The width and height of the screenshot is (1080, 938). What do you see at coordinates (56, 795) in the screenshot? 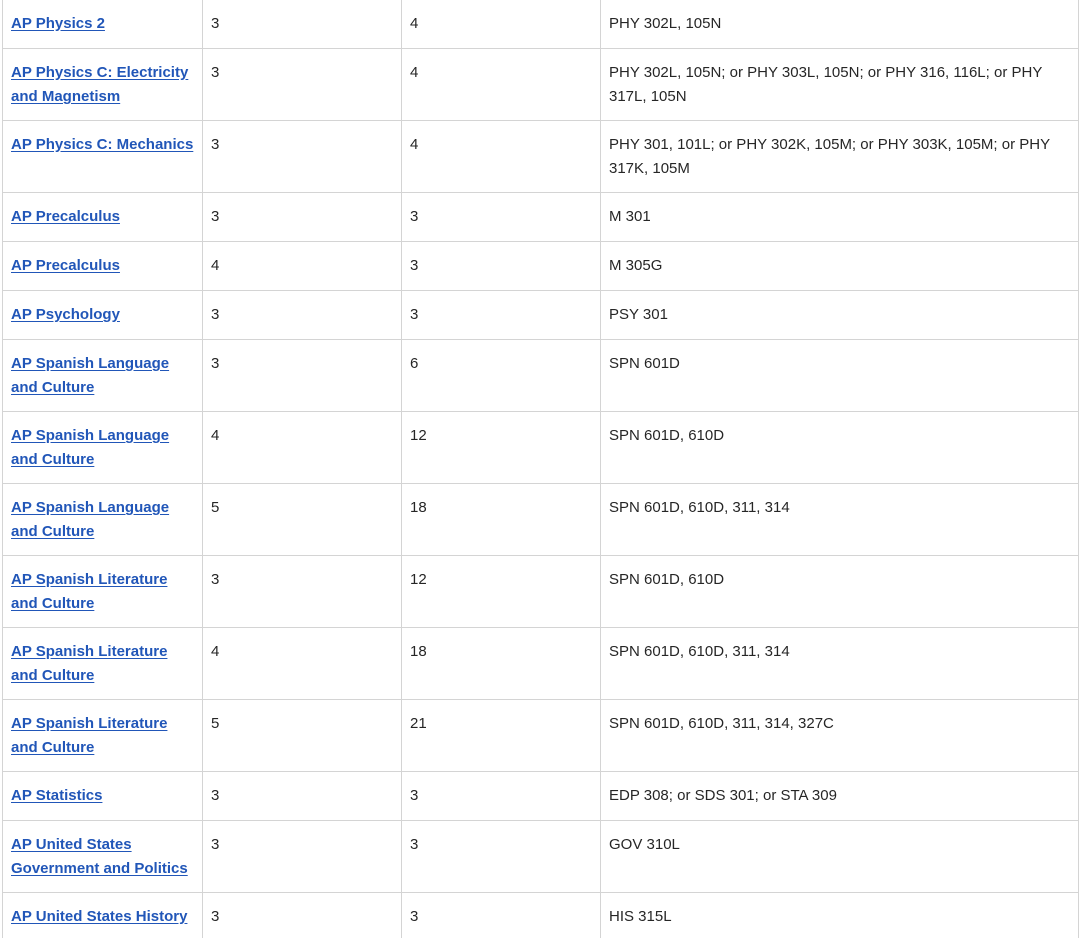
I see `exam-link: AP Statistics` at bounding box center [56, 795].